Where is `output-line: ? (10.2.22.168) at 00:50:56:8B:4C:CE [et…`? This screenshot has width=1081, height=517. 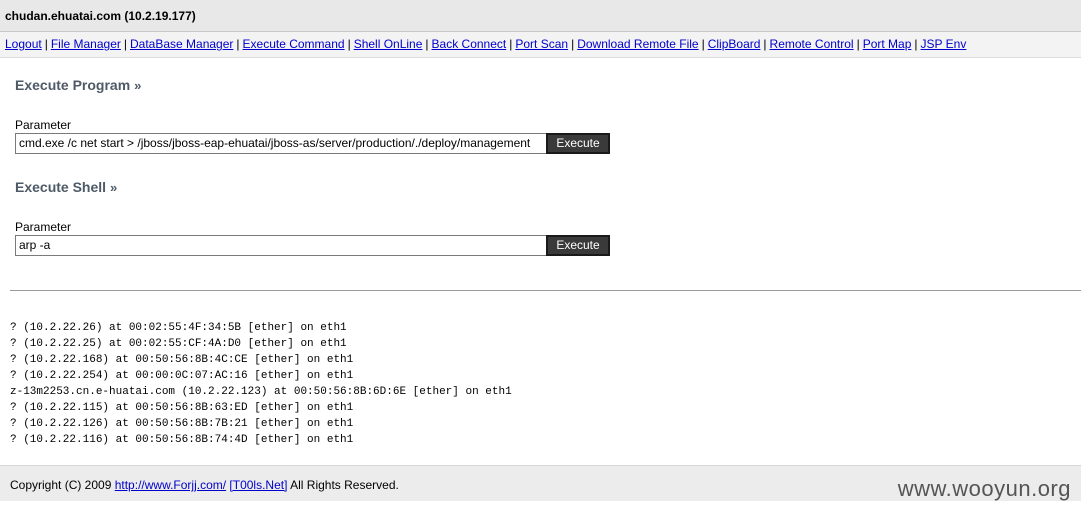
output-line: ? (10.2.22.168) at 00:50:56:8B:4C:CE [et… is located at coordinates (182, 360).